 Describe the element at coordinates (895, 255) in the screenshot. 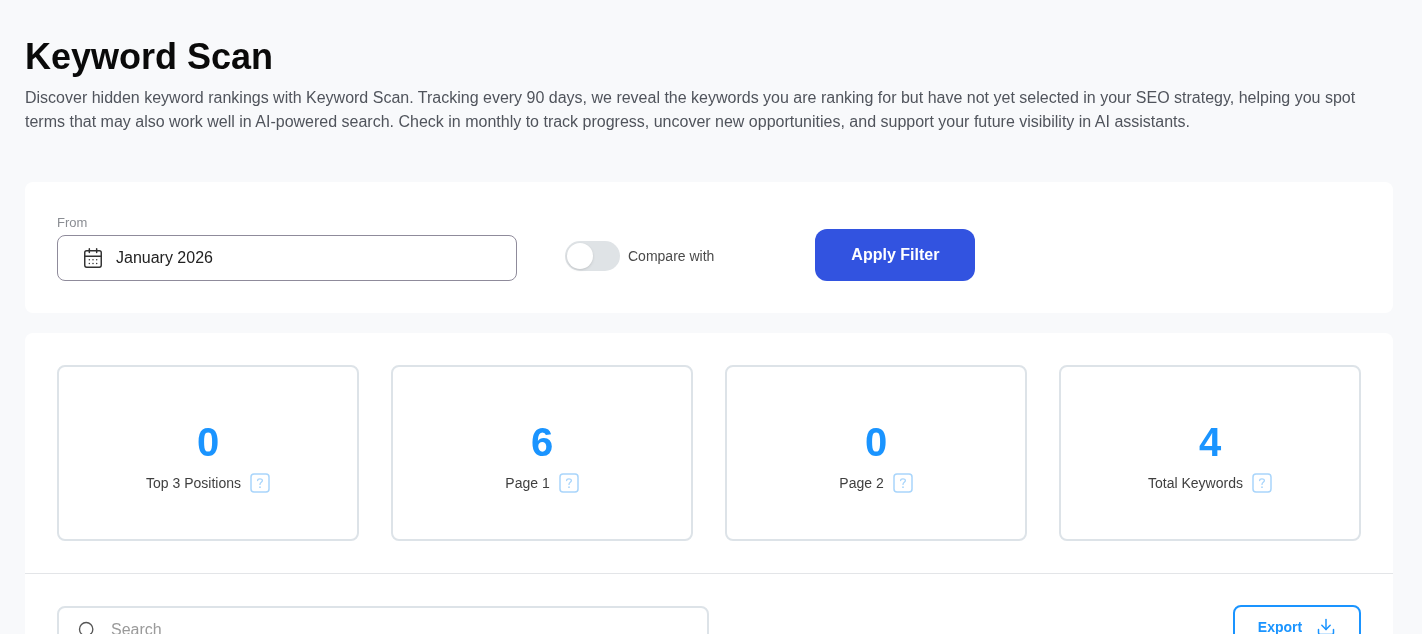

I see `apply-filter-button: Apply Filter` at that location.